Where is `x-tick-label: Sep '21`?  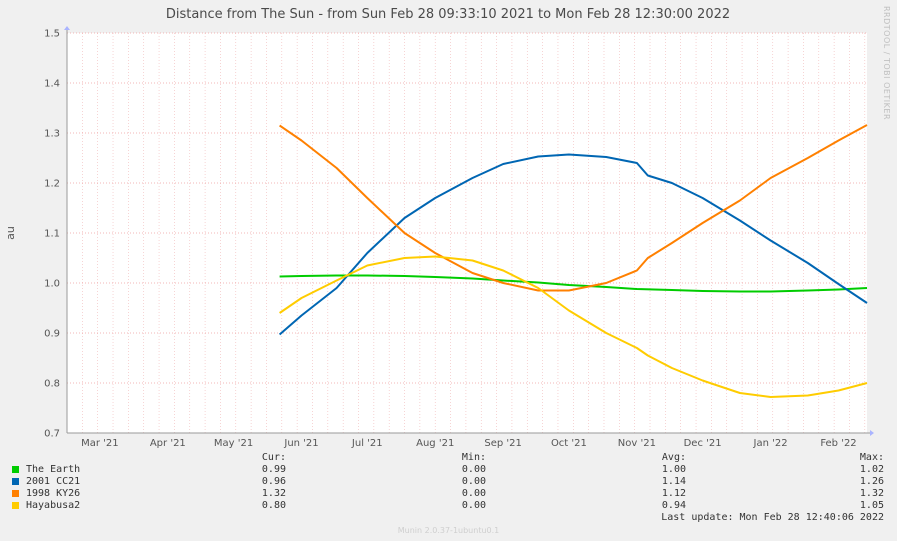
x-tick-label: Sep '21 is located at coordinates (503, 443).